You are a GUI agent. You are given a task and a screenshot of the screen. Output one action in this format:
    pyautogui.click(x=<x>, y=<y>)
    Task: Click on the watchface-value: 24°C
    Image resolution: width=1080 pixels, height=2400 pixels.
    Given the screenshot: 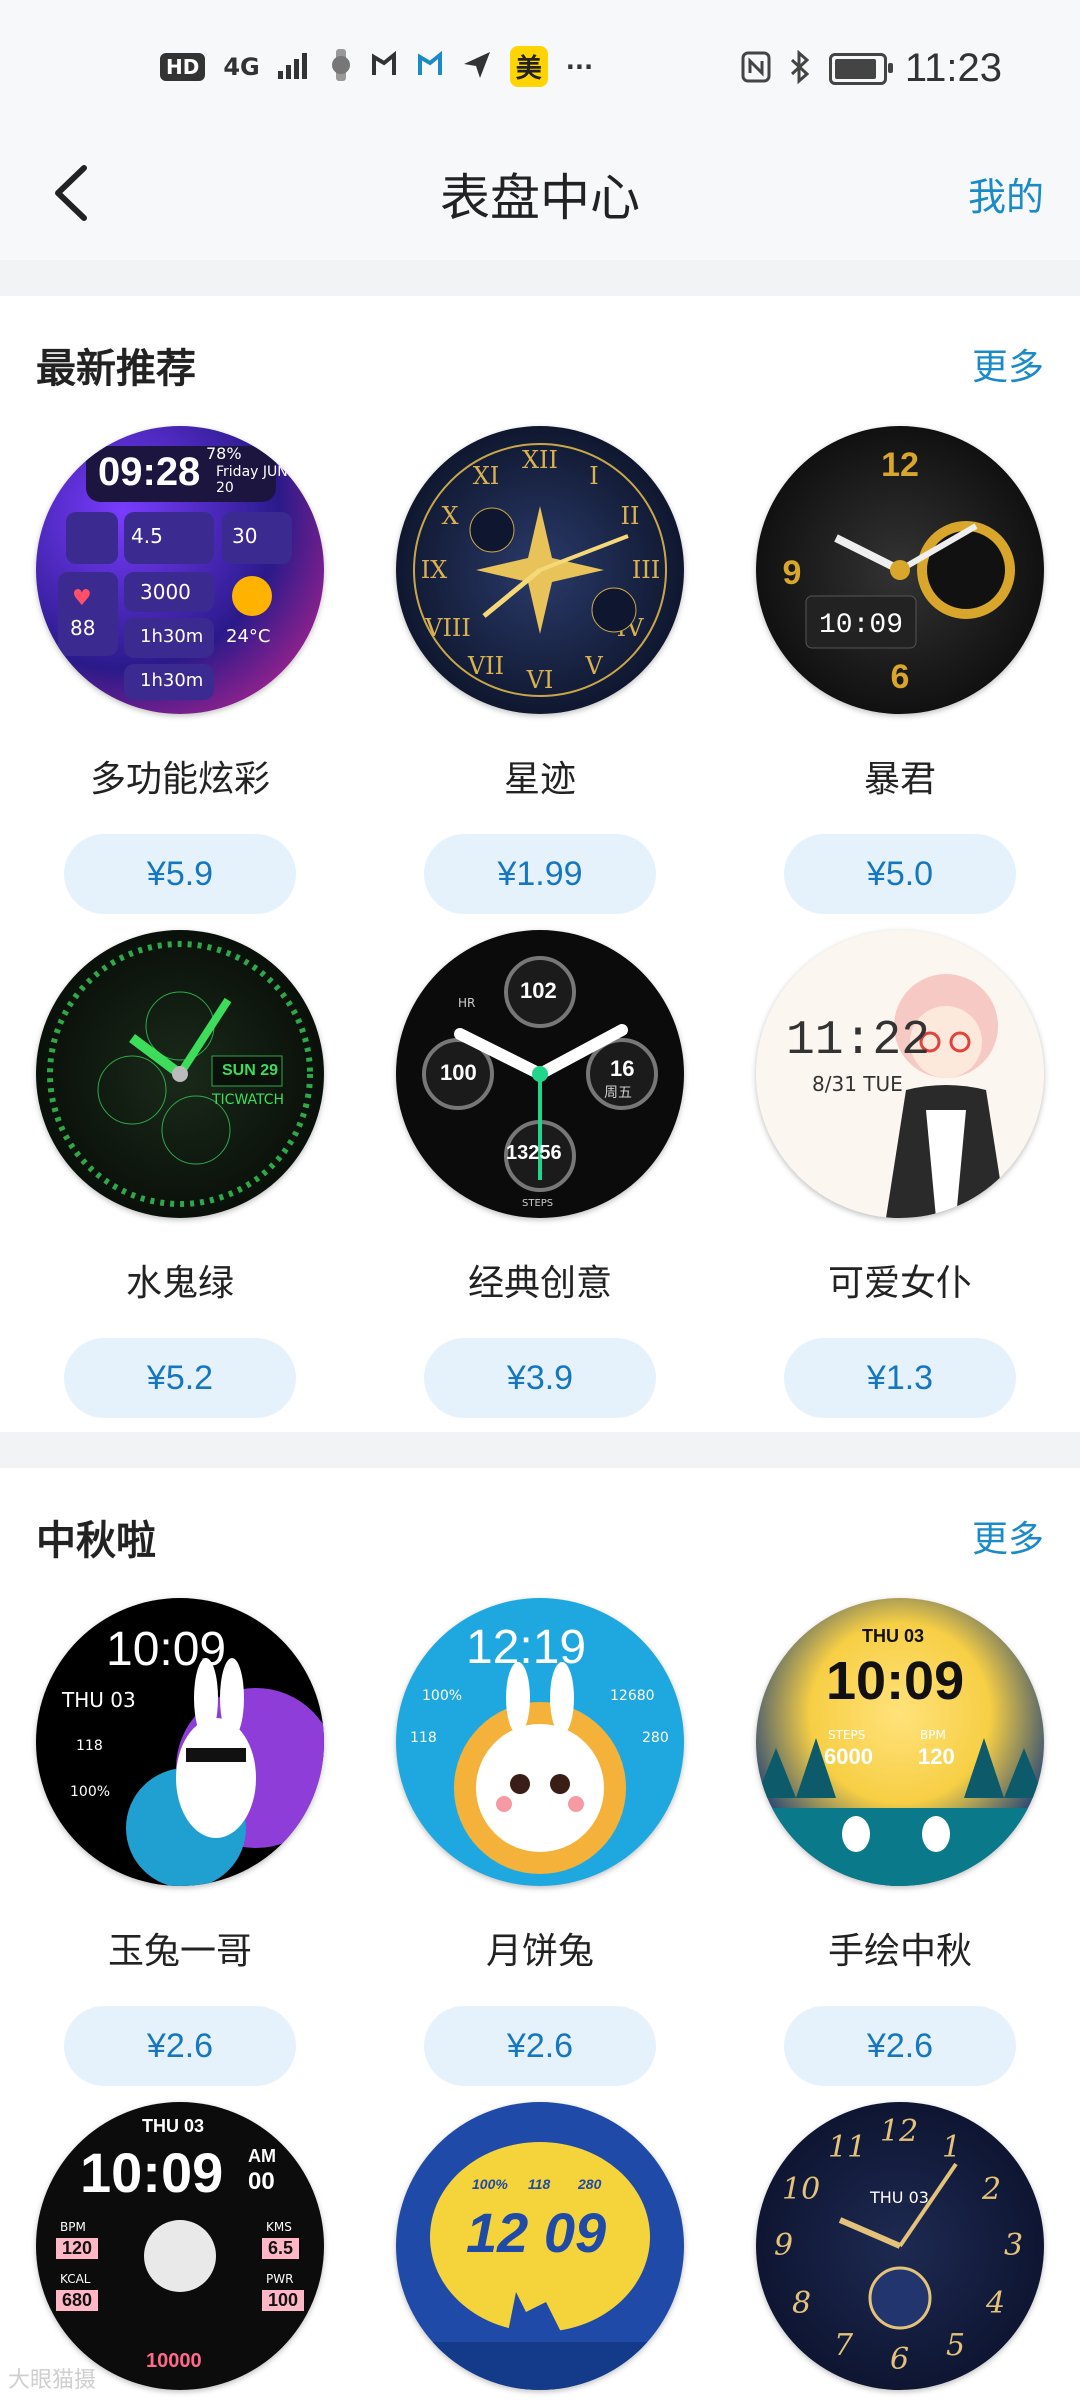 What is the action you would take?
    pyautogui.click(x=248, y=636)
    